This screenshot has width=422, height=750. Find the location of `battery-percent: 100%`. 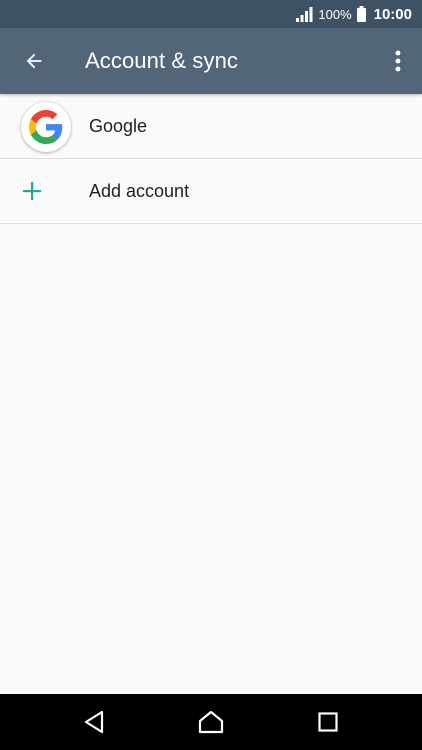

battery-percent: 100% is located at coordinates (335, 14).